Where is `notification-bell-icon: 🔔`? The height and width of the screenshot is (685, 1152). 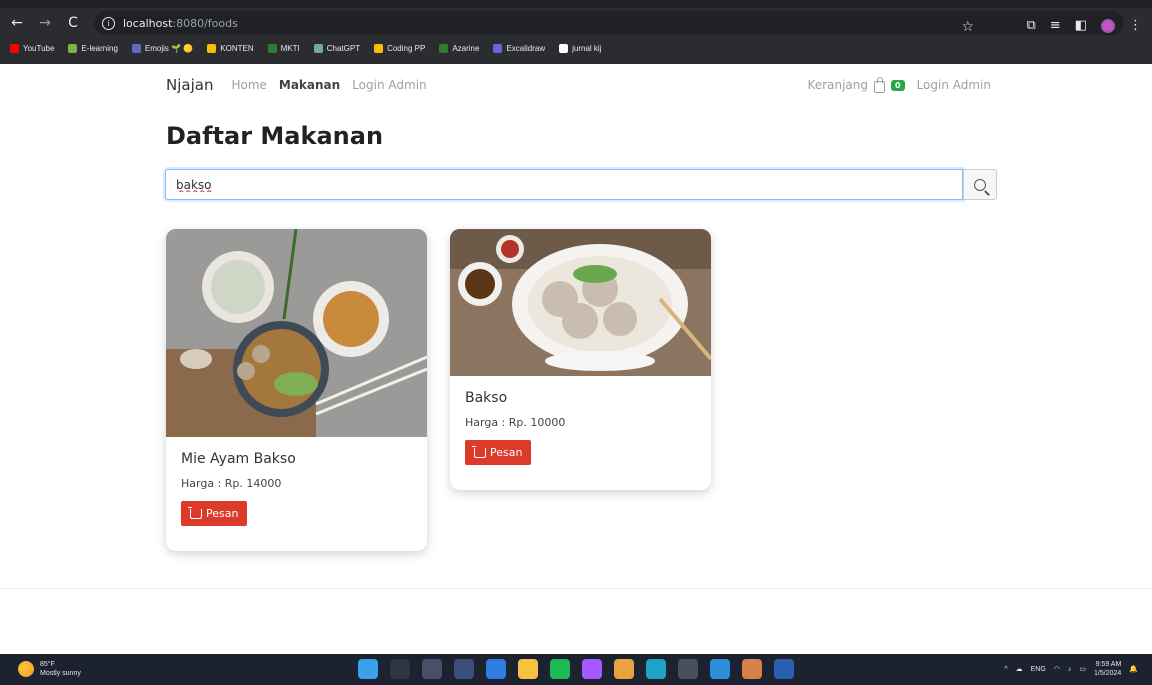
notification-bell-icon: 🔔 is located at coordinates (1133, 669).